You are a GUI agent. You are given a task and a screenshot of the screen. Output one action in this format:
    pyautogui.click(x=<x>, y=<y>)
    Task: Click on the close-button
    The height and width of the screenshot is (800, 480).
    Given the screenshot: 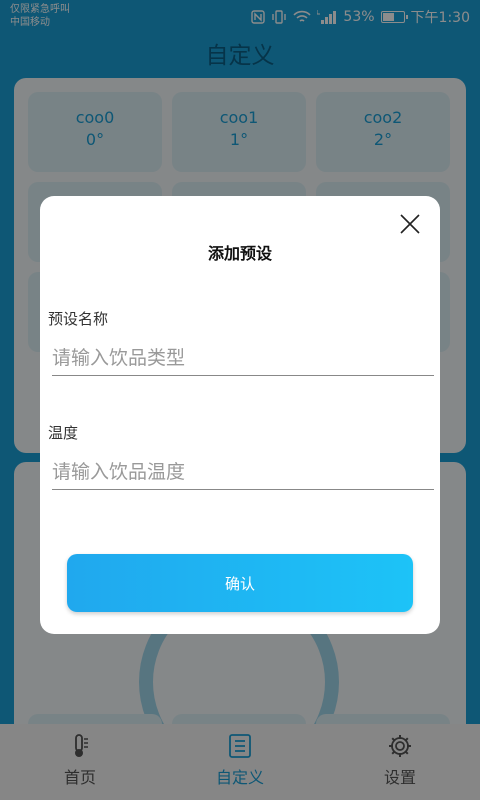 What is the action you would take?
    pyautogui.click(x=410, y=224)
    